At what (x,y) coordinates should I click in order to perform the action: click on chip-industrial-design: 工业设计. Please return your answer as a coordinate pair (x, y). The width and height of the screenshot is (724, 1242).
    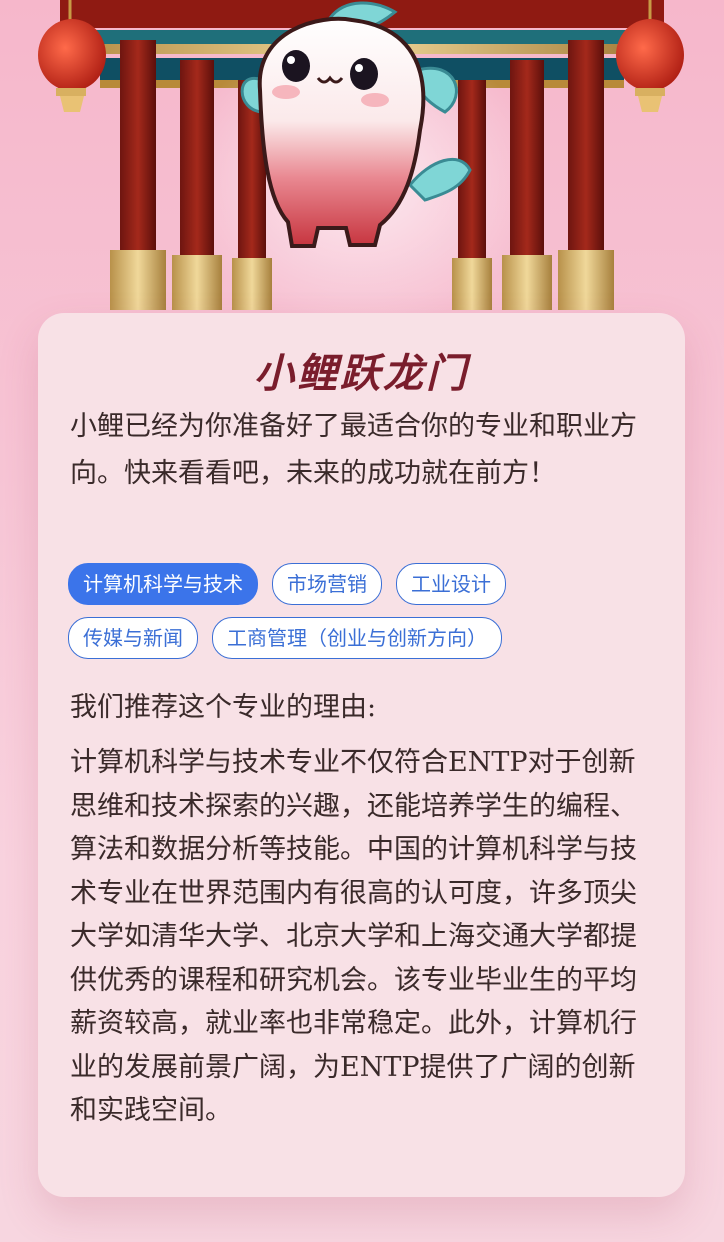
    Looking at the image, I should click on (451, 584).